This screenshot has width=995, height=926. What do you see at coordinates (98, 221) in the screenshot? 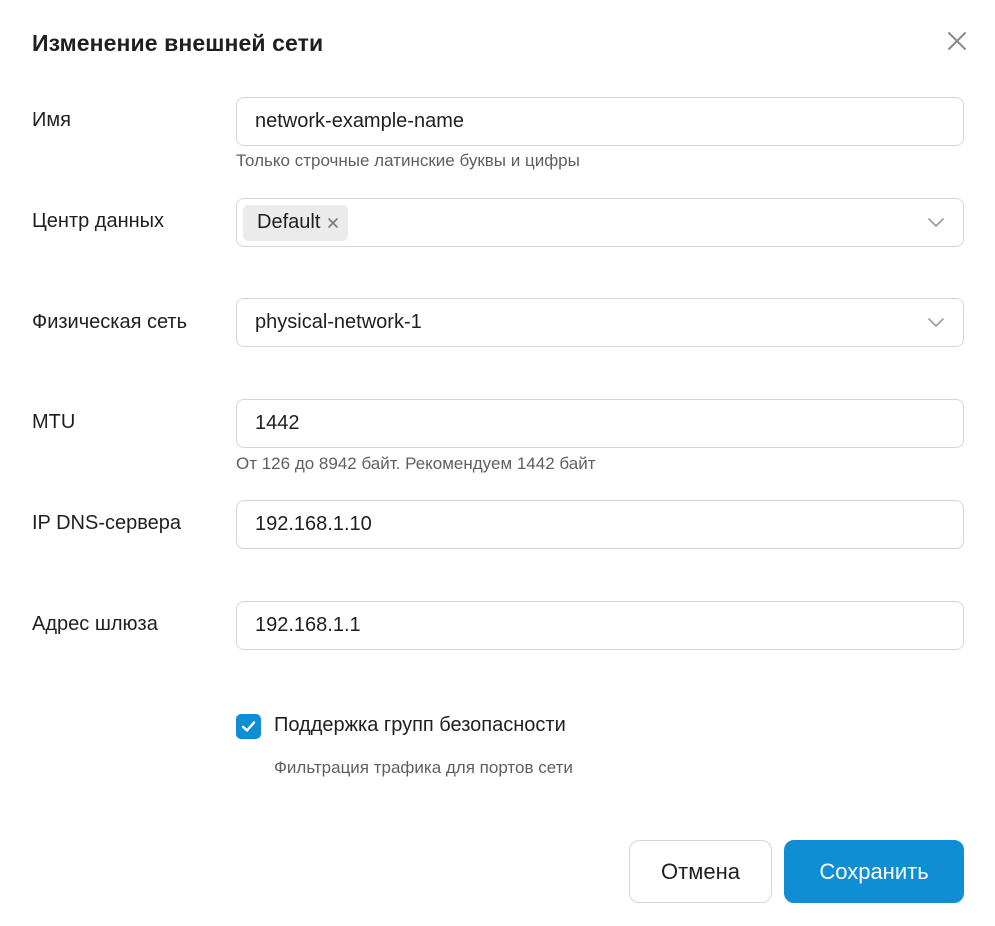
I see `datacenter-label: Центр данных` at bounding box center [98, 221].